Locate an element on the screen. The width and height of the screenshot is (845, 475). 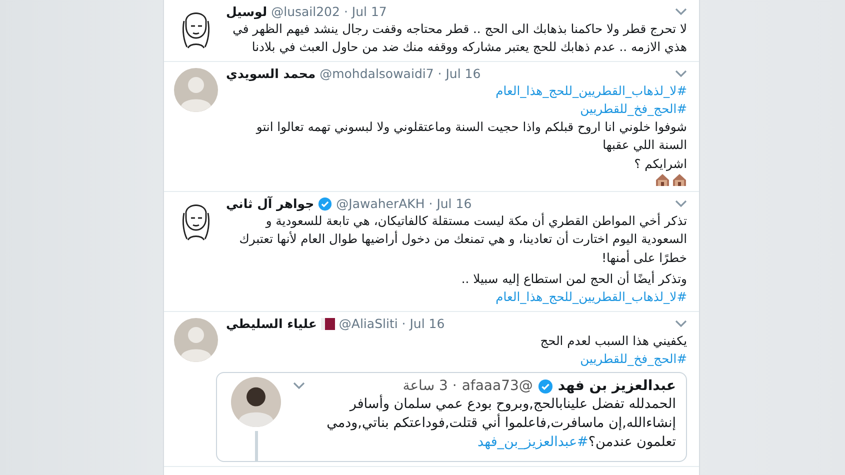
handle-and-date: @mohdalsowaidi7 · Jul 16 is located at coordinates (400, 74).